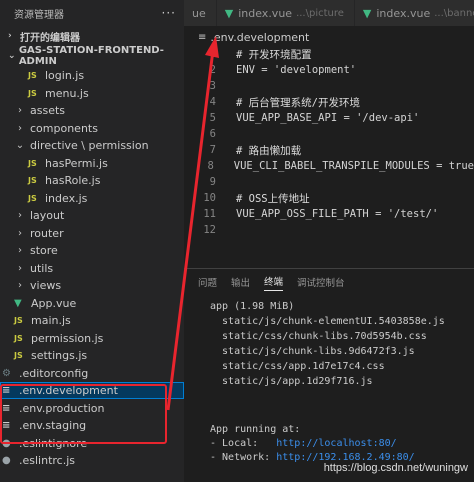  I want to click on tab-output: 输出, so click(240, 282).